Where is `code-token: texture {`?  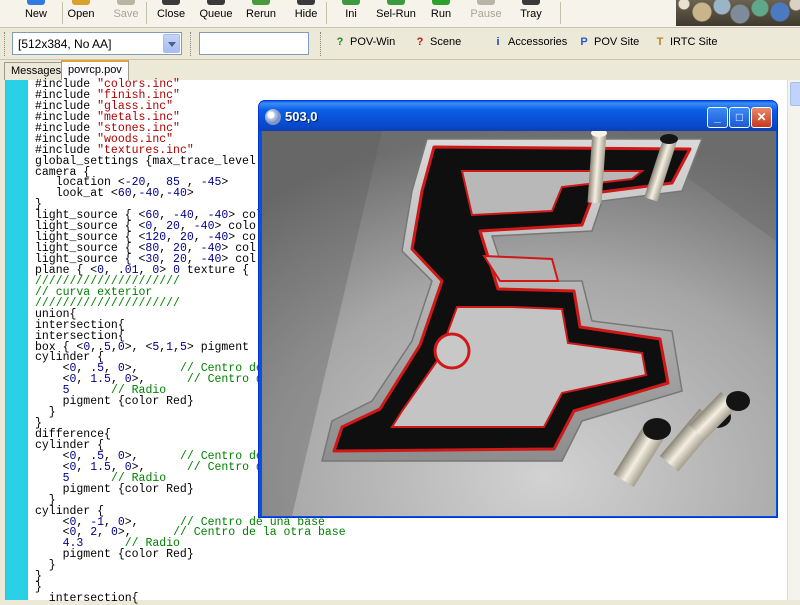 code-token: texture { is located at coordinates (215, 270).